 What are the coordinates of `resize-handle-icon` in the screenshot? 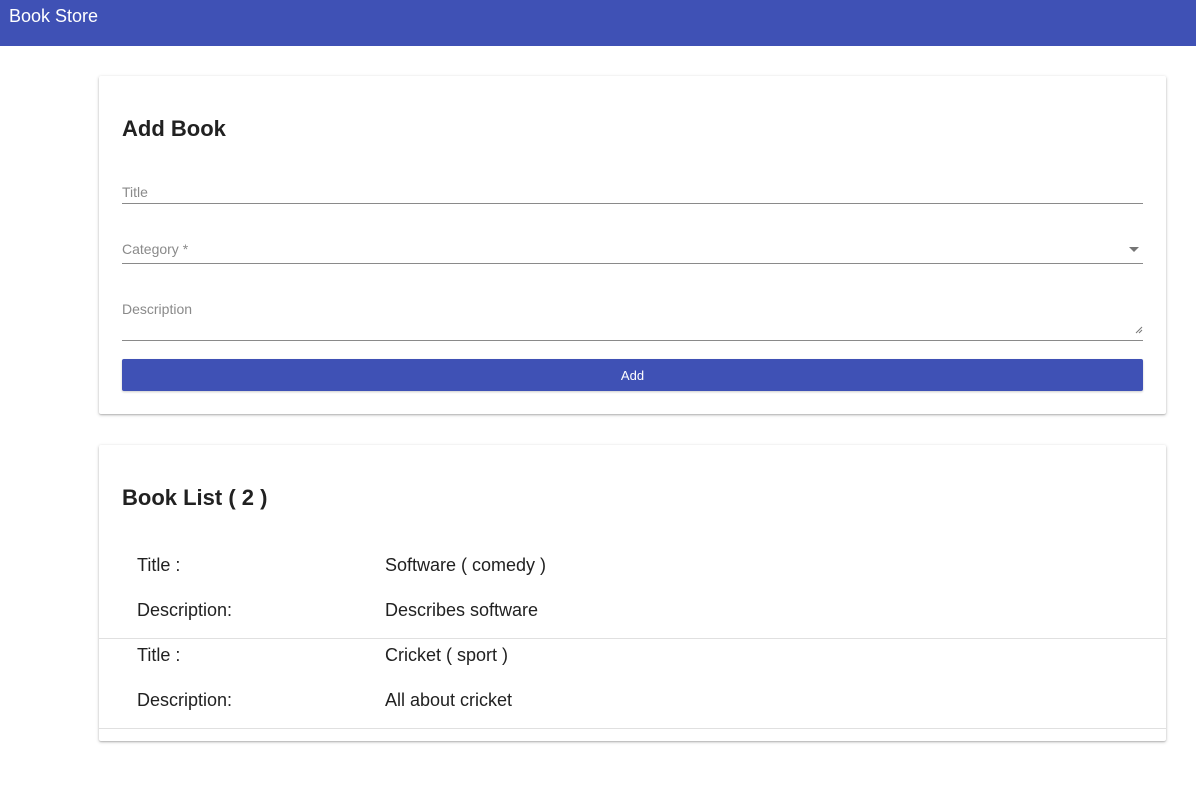 It's located at (1139, 330).